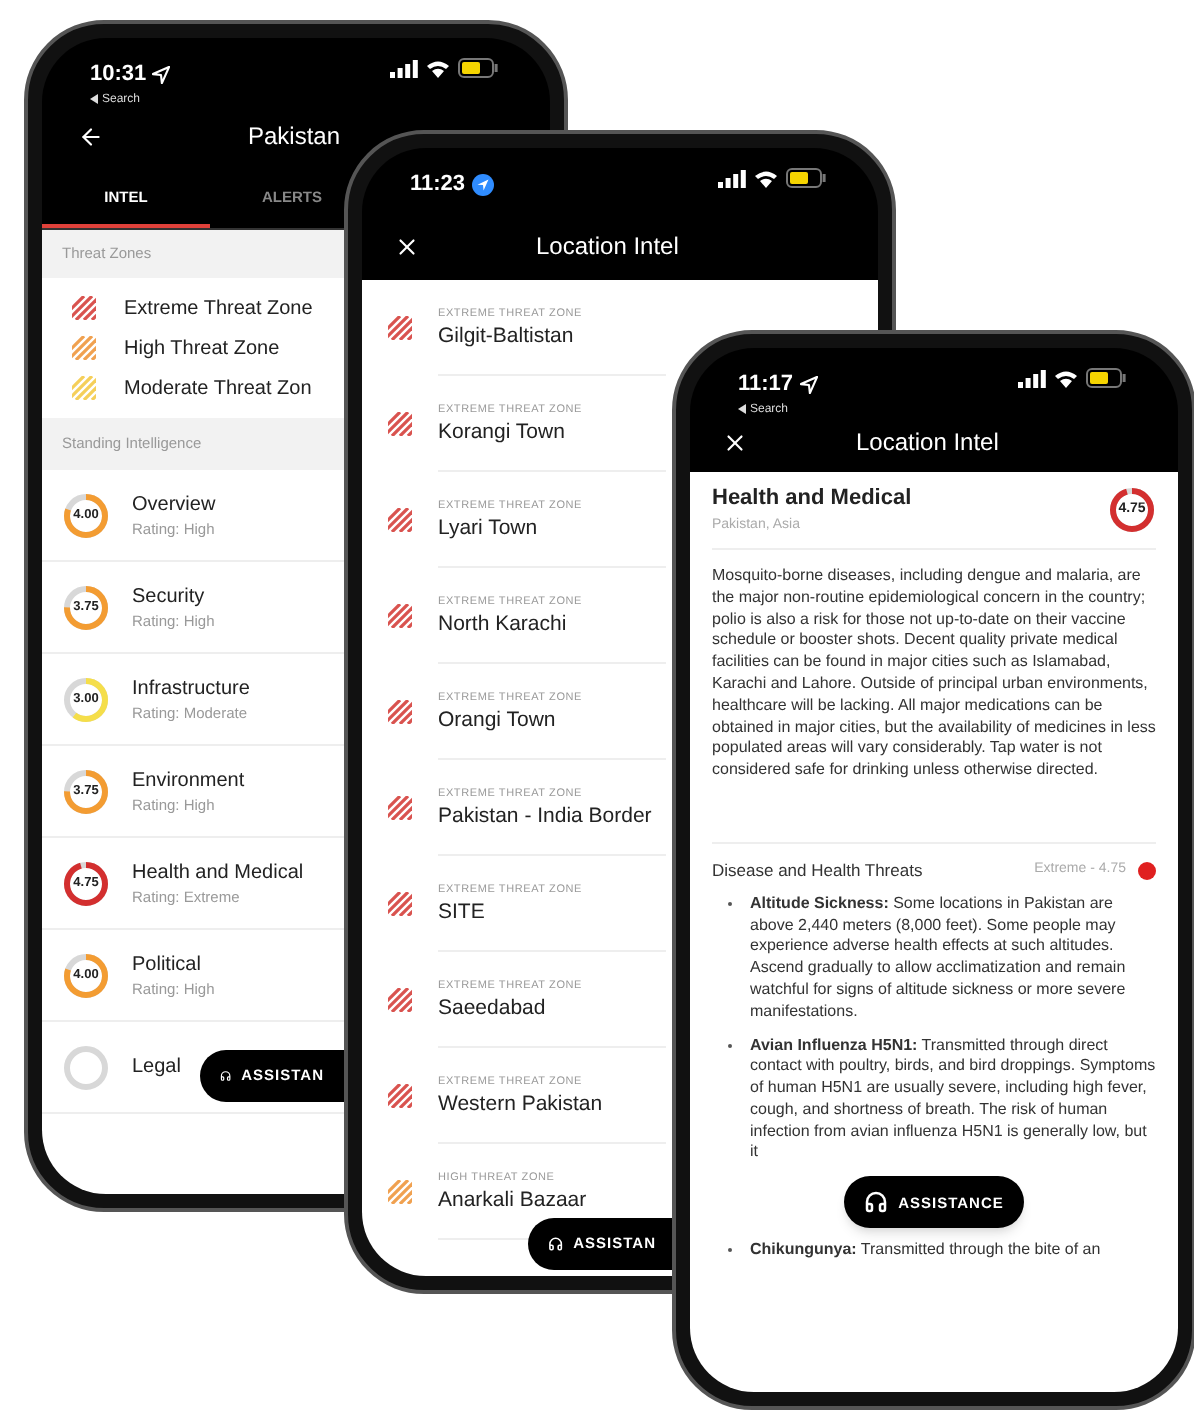  What do you see at coordinates (91, 136) in the screenshot?
I see `back-arrow-icon` at bounding box center [91, 136].